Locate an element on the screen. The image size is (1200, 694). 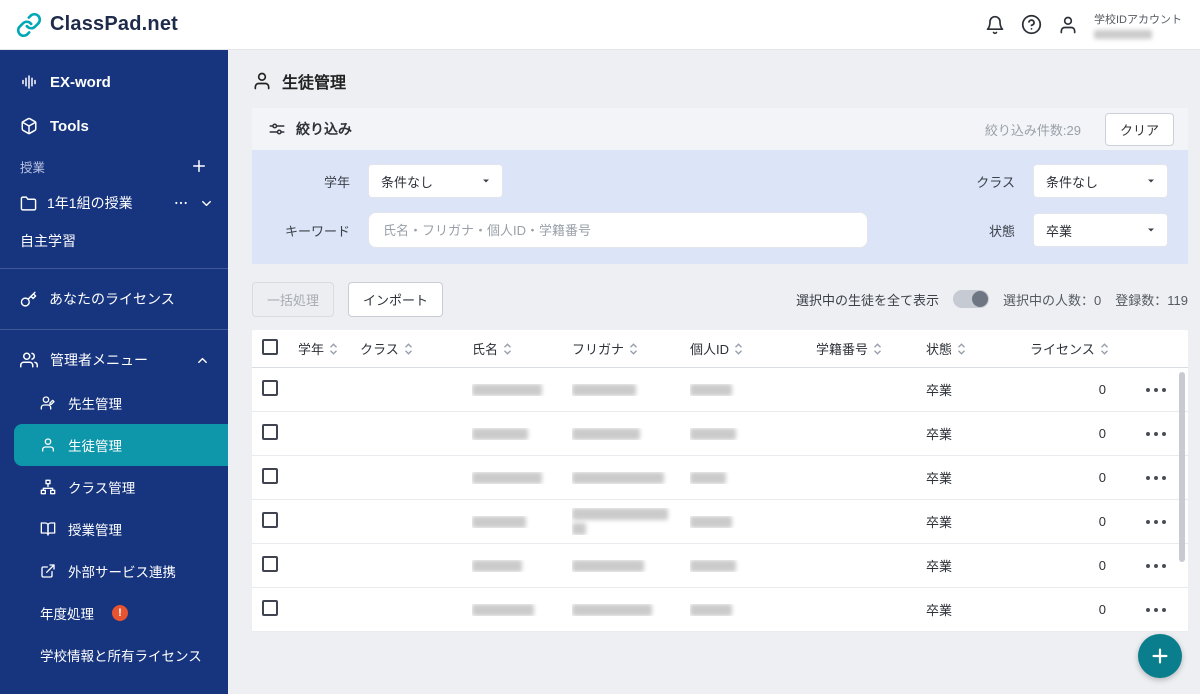
student-icon is located at coordinates (48, 445).